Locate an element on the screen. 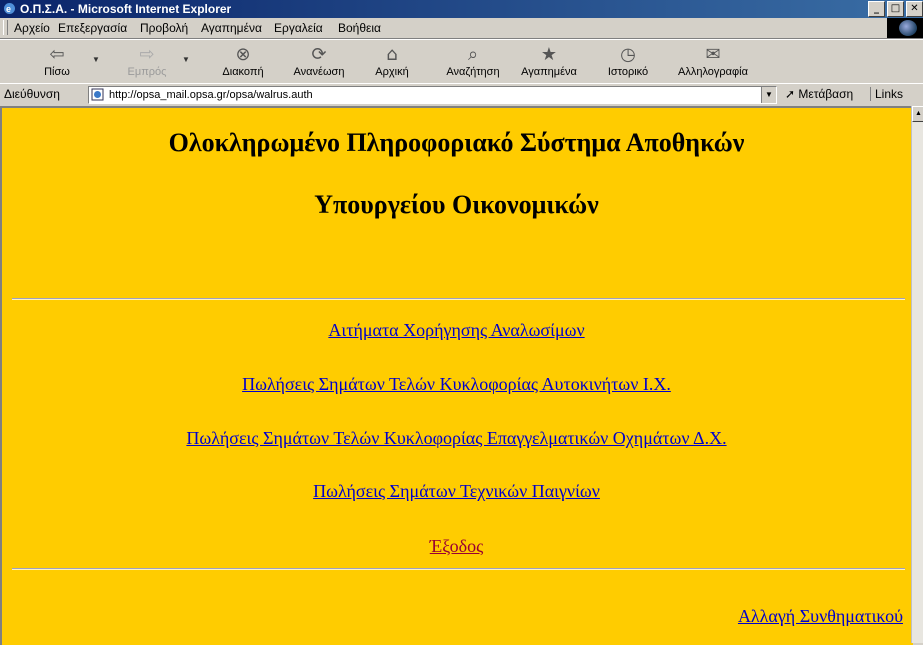  go-button: ➚ Μετάβαση is located at coordinates (819, 94).